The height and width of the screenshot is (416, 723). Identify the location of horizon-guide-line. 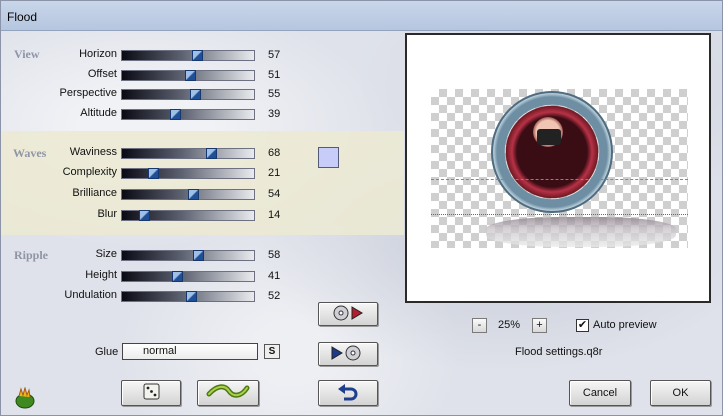
(559, 179).